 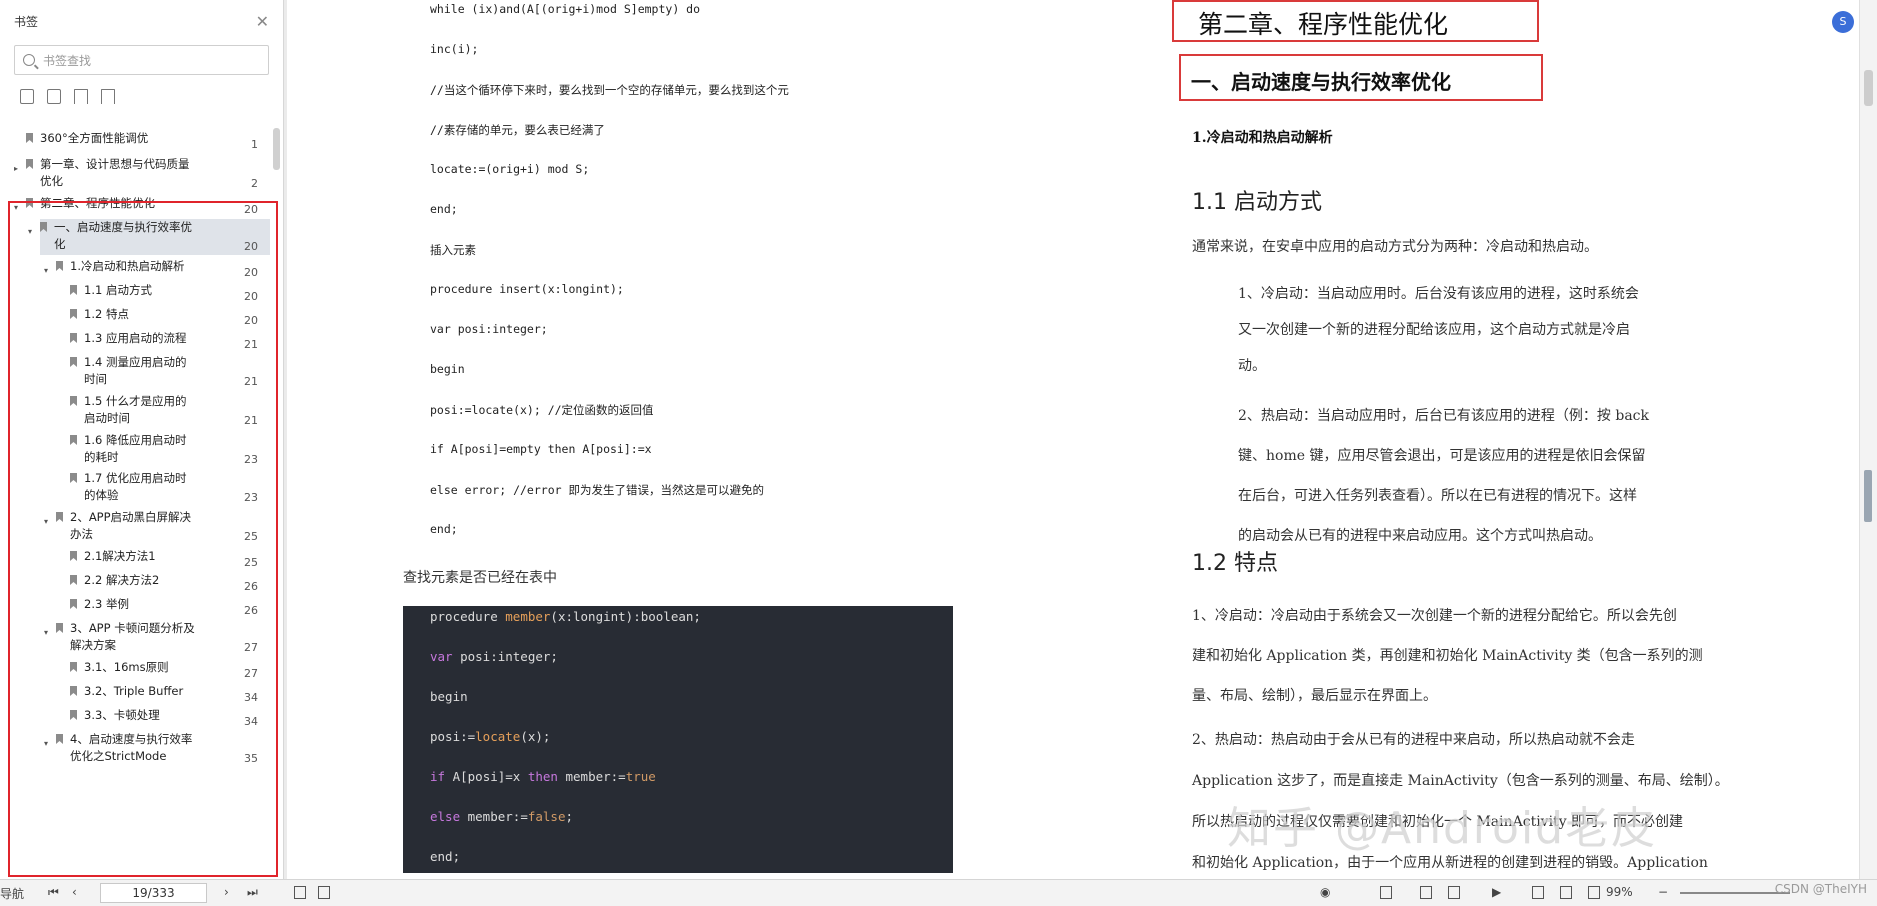 I want to click on prose-find-element: 查找元素是否已经在表中, so click(x=480, y=578).